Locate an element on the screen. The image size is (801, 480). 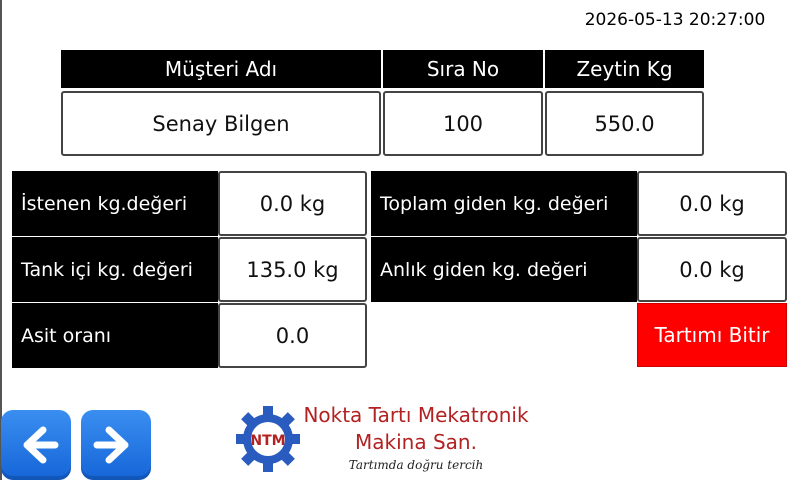
company-tagline: Tartımda doğru tercih is located at coordinates (416, 465).